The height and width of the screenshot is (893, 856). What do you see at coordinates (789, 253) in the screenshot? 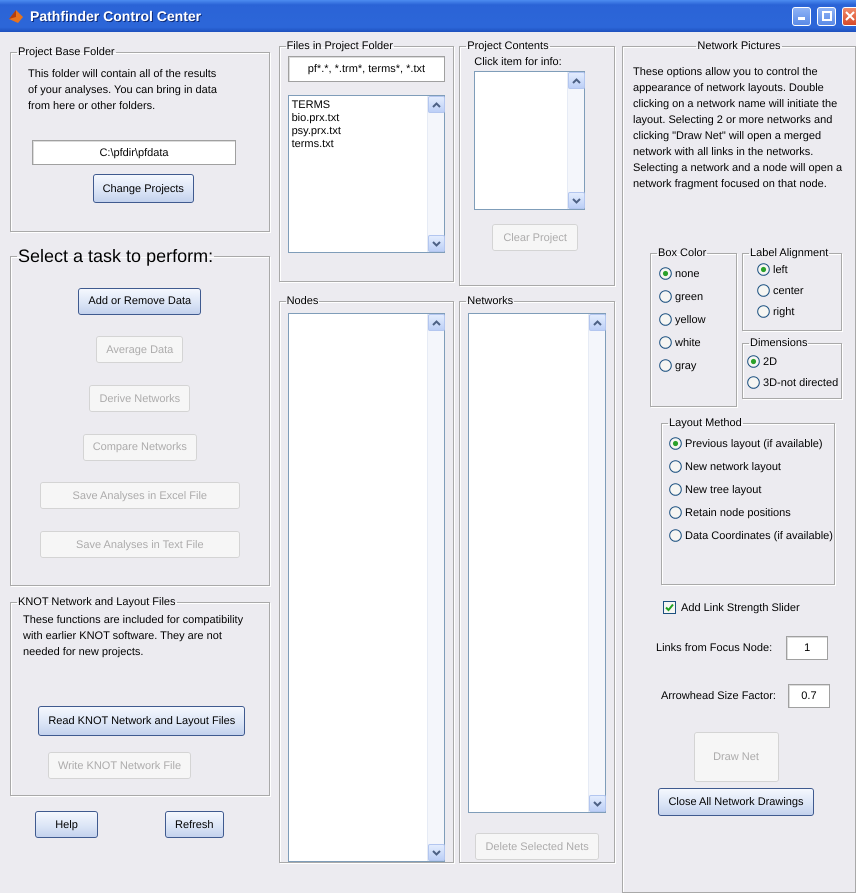
I see `group-title: Label Alignment` at bounding box center [789, 253].